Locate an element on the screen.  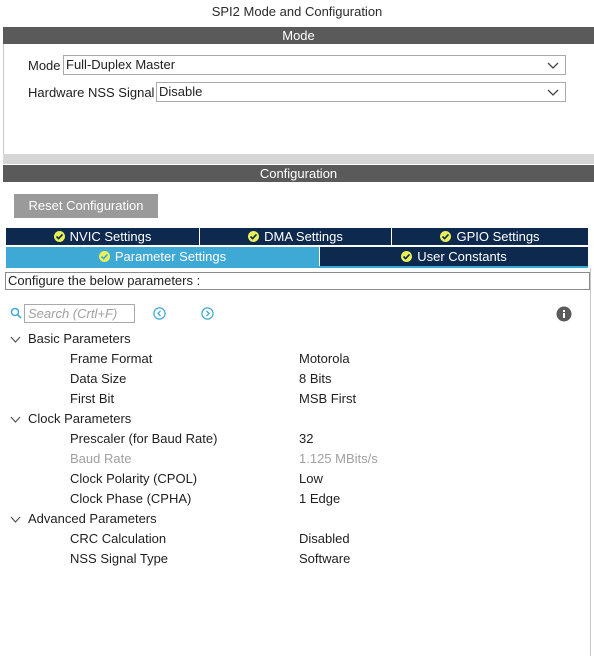
left-border is located at coordinates (3, 99).